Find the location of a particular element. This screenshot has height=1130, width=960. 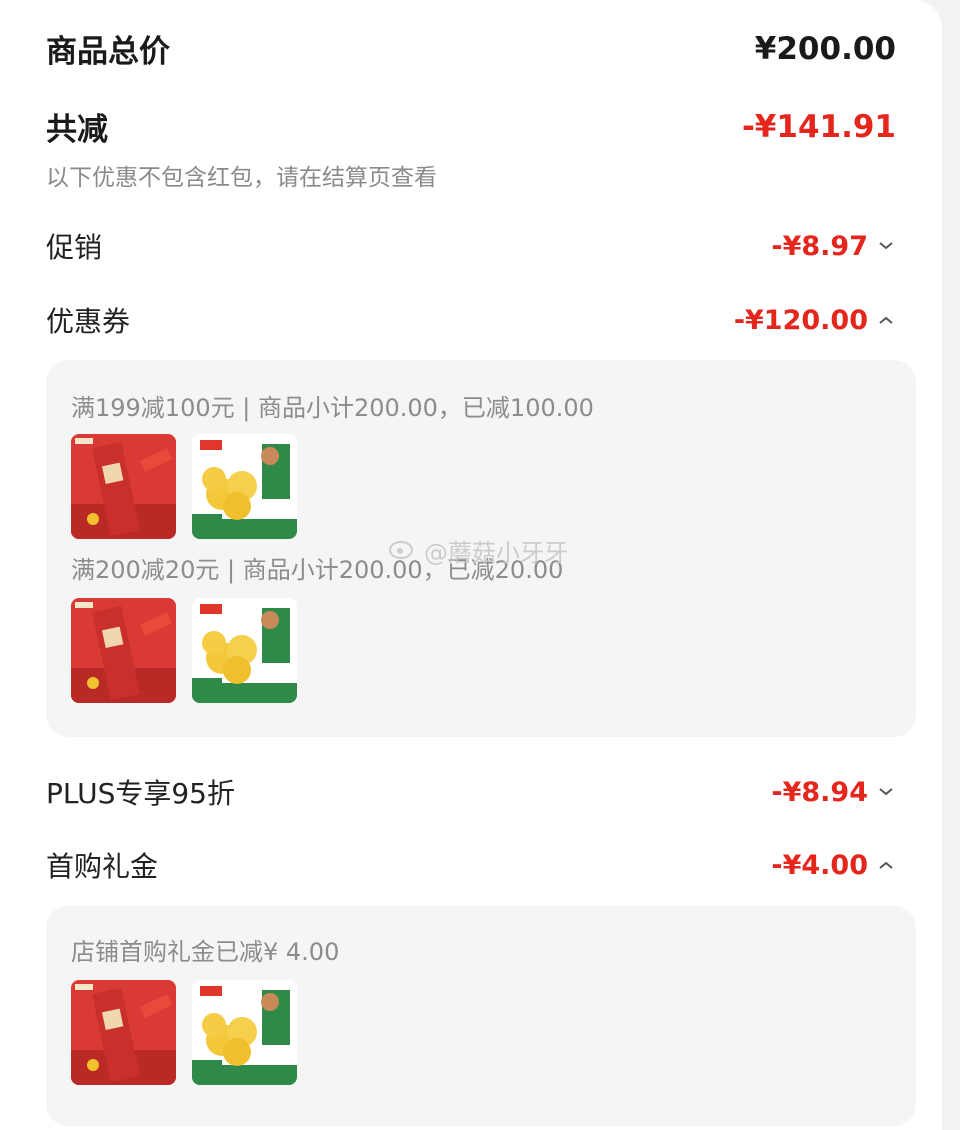

promo-amount: -¥8.97 is located at coordinates (833, 246).